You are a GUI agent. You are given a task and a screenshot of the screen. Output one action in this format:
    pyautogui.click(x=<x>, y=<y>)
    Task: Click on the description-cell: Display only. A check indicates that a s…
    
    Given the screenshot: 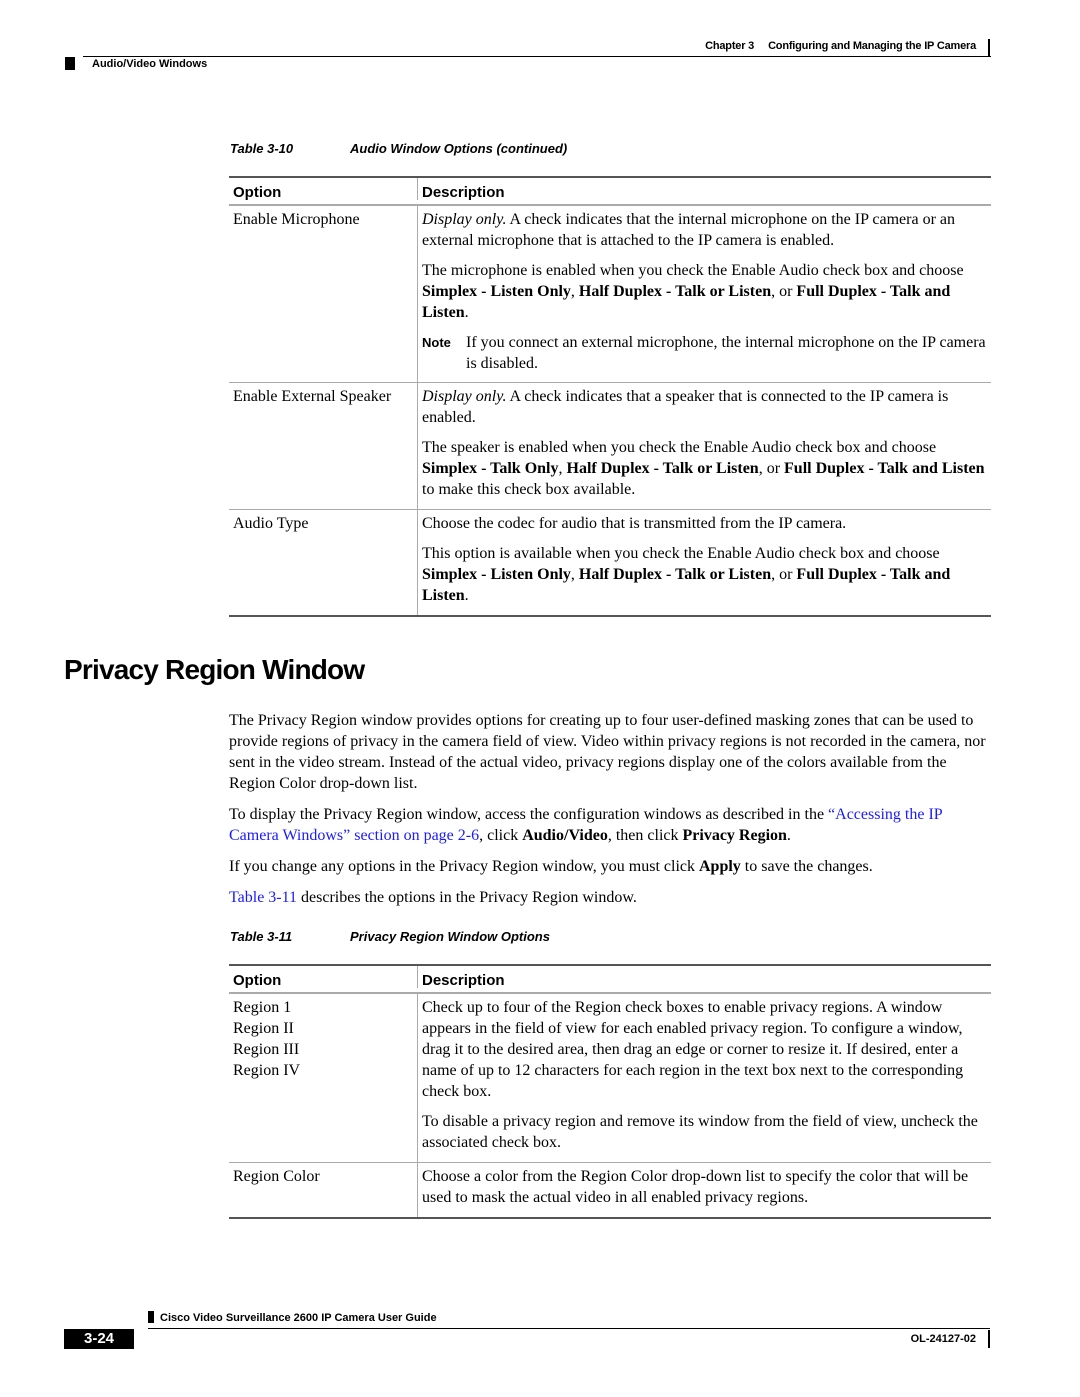 What is the action you would take?
    pyautogui.click(x=704, y=446)
    